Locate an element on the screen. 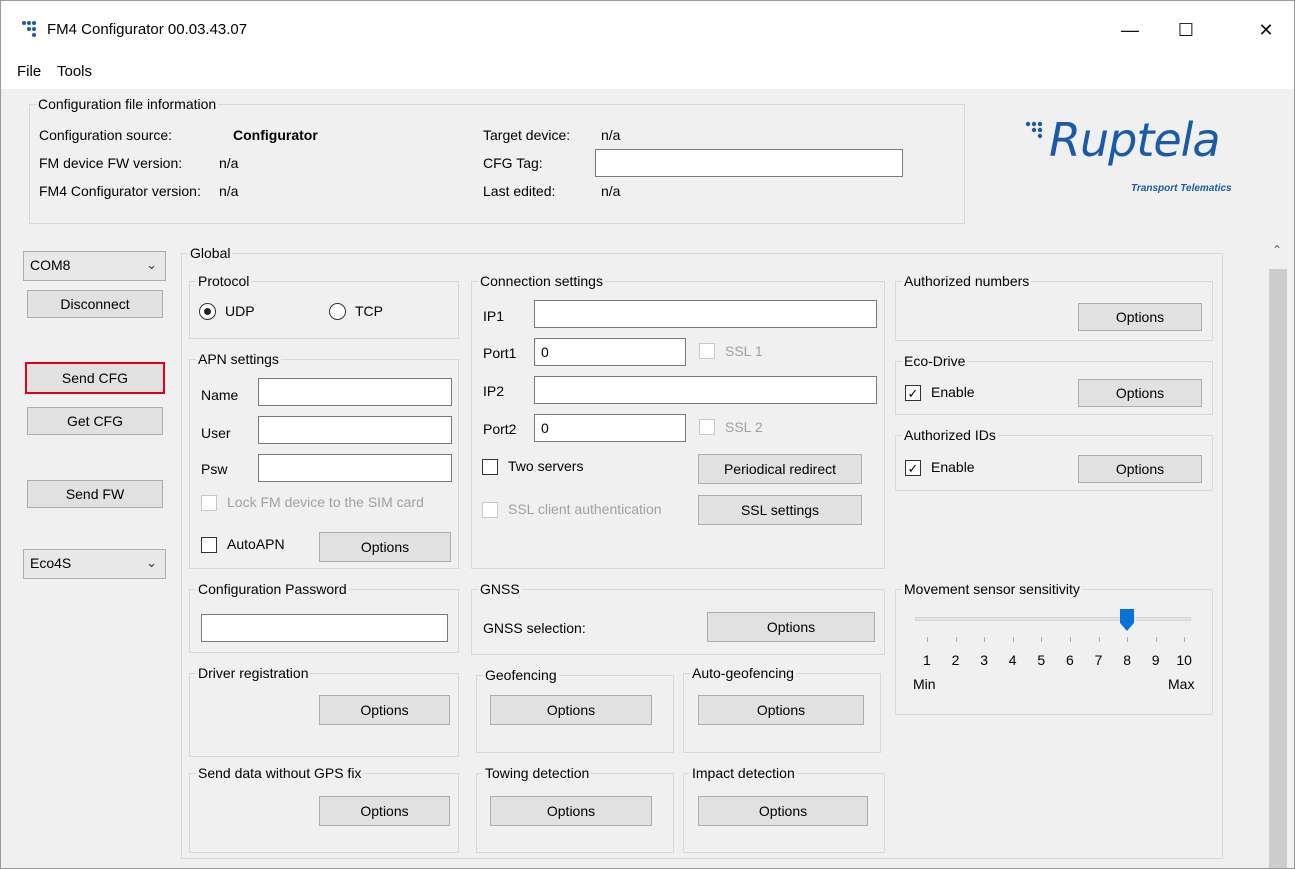 The image size is (1295, 869). slider-tick-label: 10 is located at coordinates (1184, 660).